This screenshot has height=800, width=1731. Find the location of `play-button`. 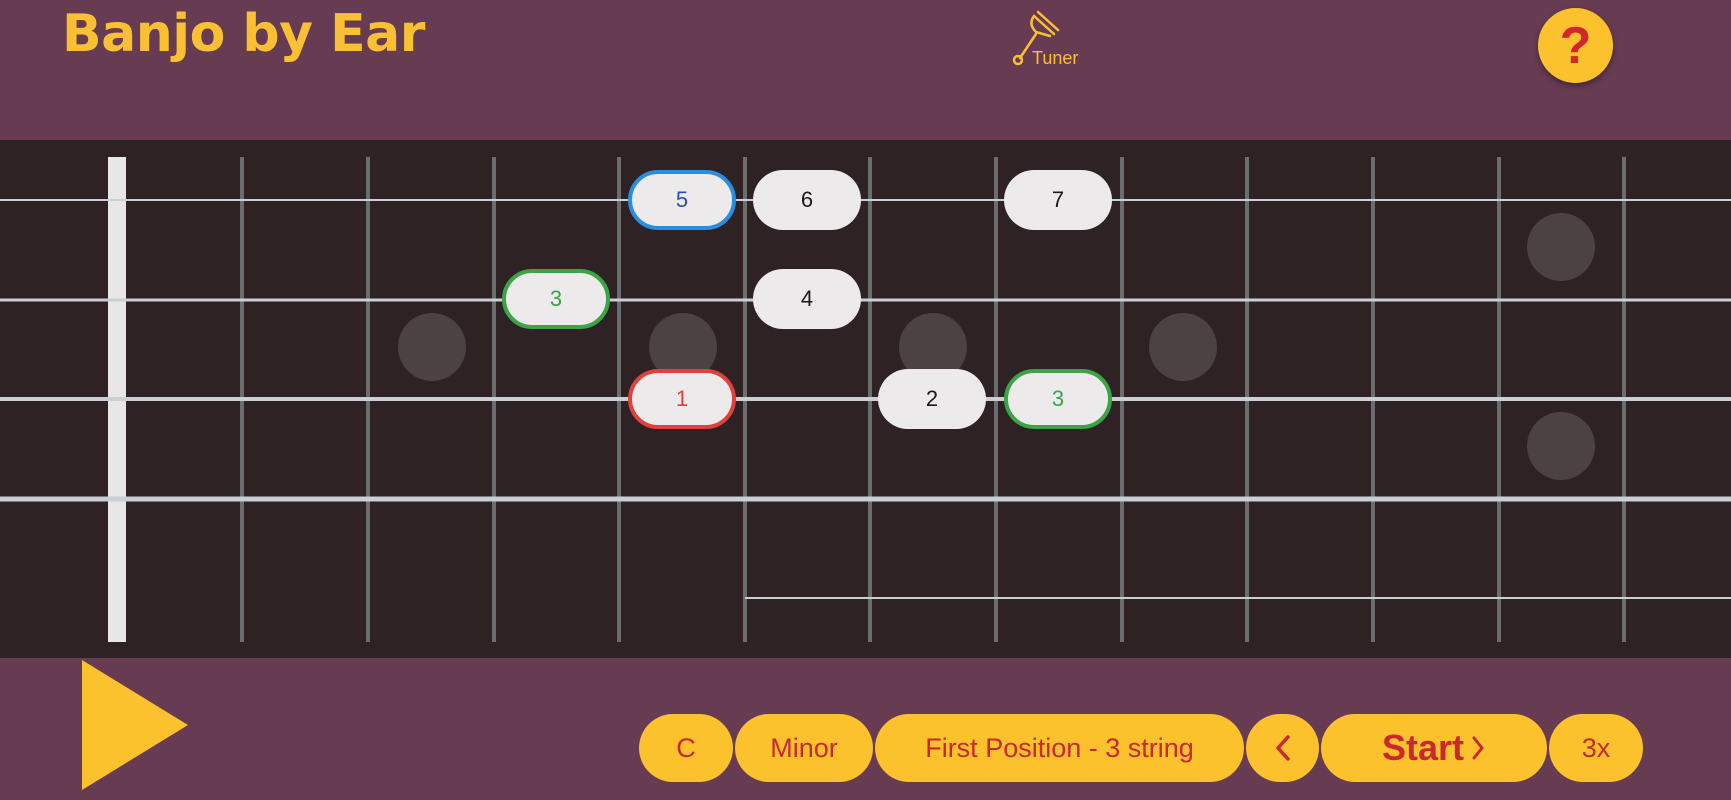

play-button is located at coordinates (136, 725).